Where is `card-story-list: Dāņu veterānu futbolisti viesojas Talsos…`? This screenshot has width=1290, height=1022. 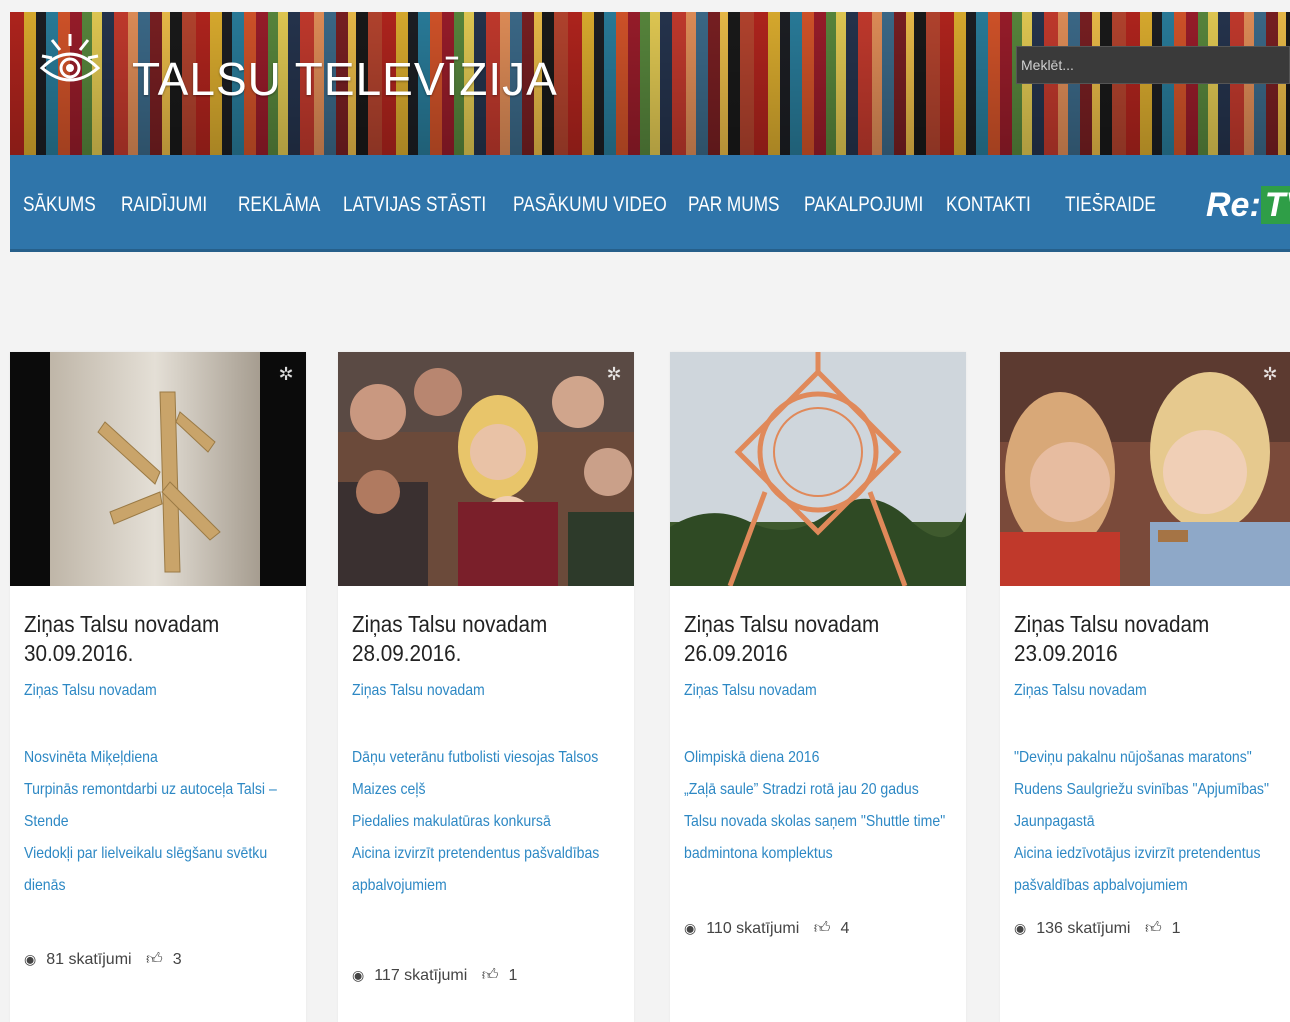
card-story-list: Dāņu veterānu futbolisti viesojas Talsos… is located at coordinates (492, 822).